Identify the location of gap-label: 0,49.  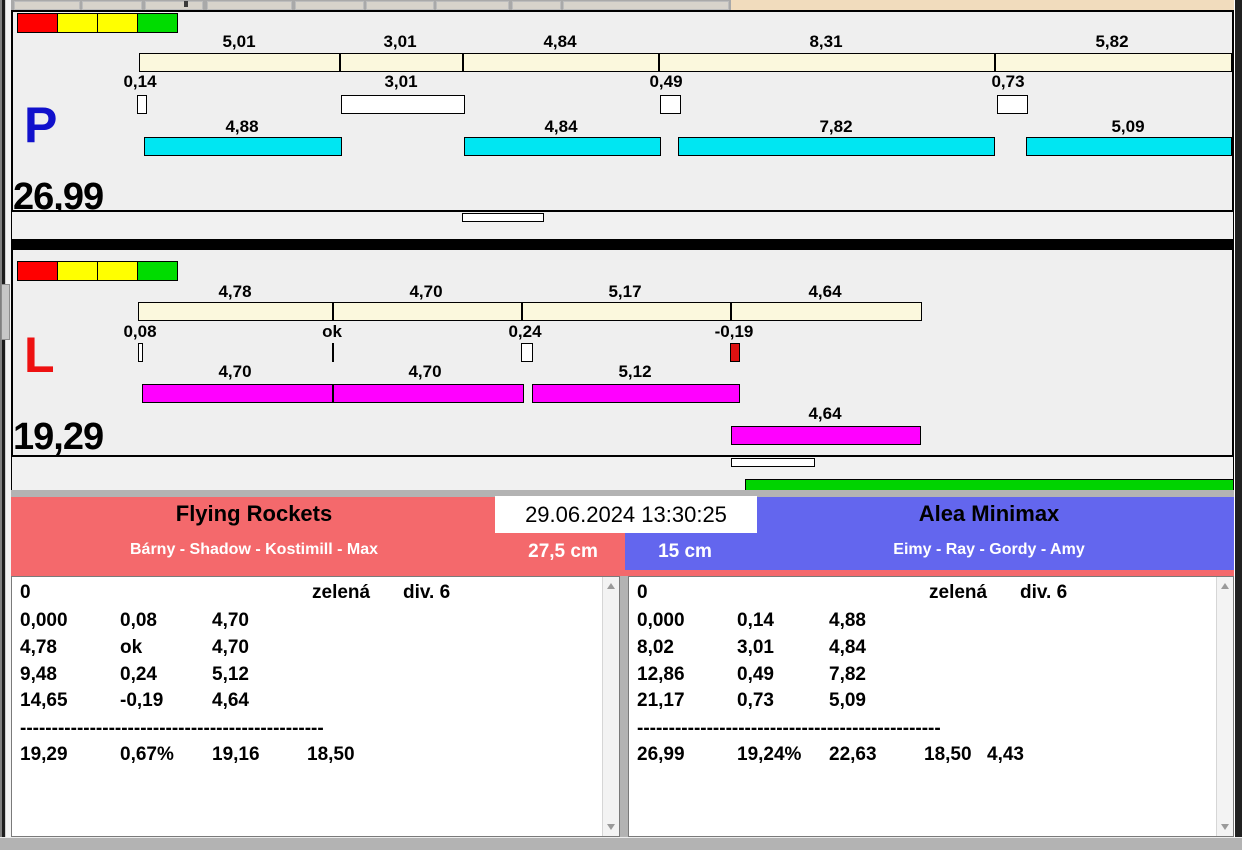
(666, 81).